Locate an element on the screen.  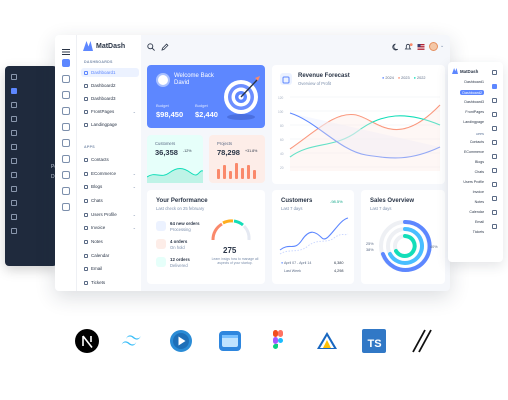
sidebar-item-dashboard3: Dashboard3 is located at coordinates (110, 98).